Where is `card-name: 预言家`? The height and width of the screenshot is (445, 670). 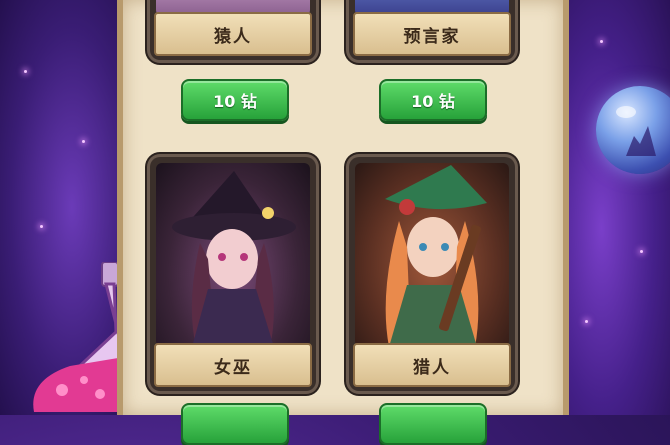 card-name: 预言家 is located at coordinates (432, 34).